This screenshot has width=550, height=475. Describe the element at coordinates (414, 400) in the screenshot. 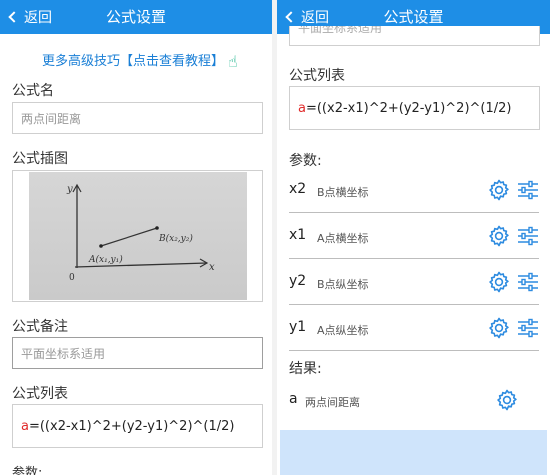

I see `result-row: a 两点间距离` at that location.